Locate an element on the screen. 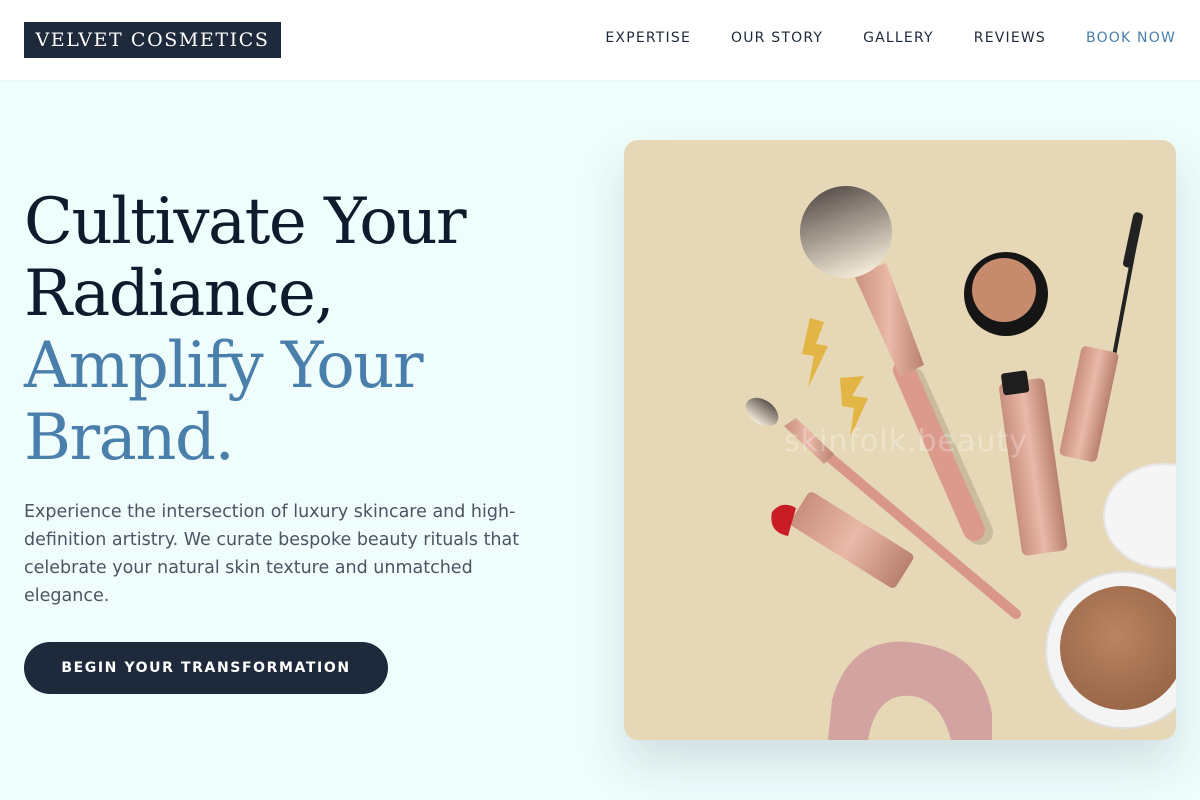  headline-line-2: Radiance, is located at coordinates (179, 294).